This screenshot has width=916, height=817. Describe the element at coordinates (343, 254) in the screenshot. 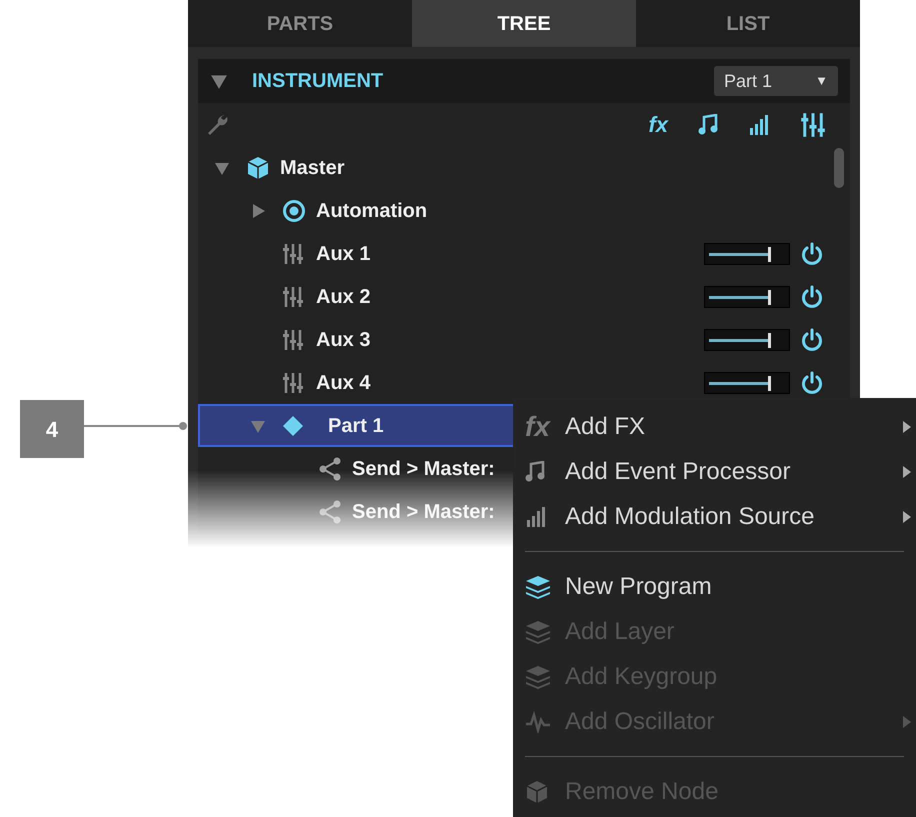

I see `node-label: Aux 1` at that location.